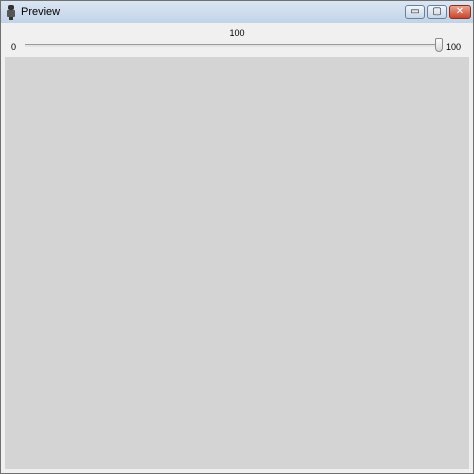 The image size is (474, 474). I want to click on slider-value: 100, so click(237, 33).